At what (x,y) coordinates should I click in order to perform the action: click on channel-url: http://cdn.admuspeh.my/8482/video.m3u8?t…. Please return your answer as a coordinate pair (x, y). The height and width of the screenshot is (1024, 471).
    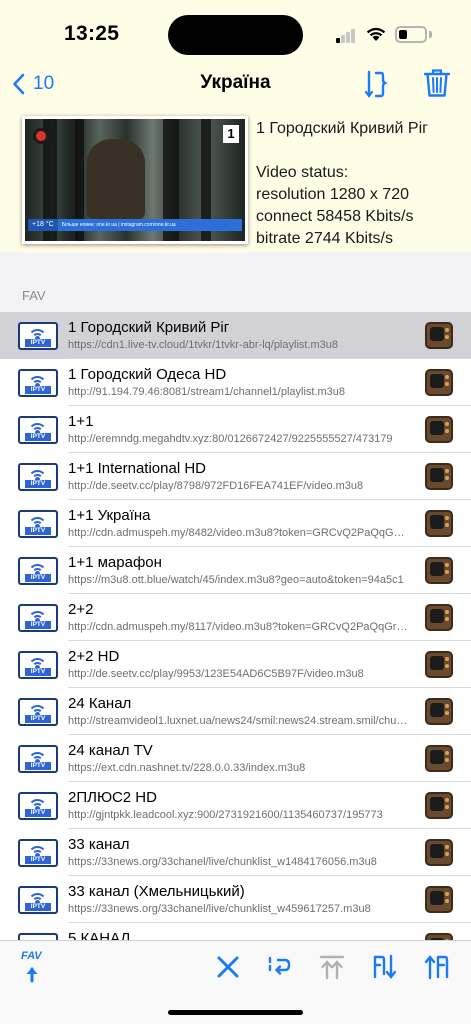
    Looking at the image, I should click on (240, 533).